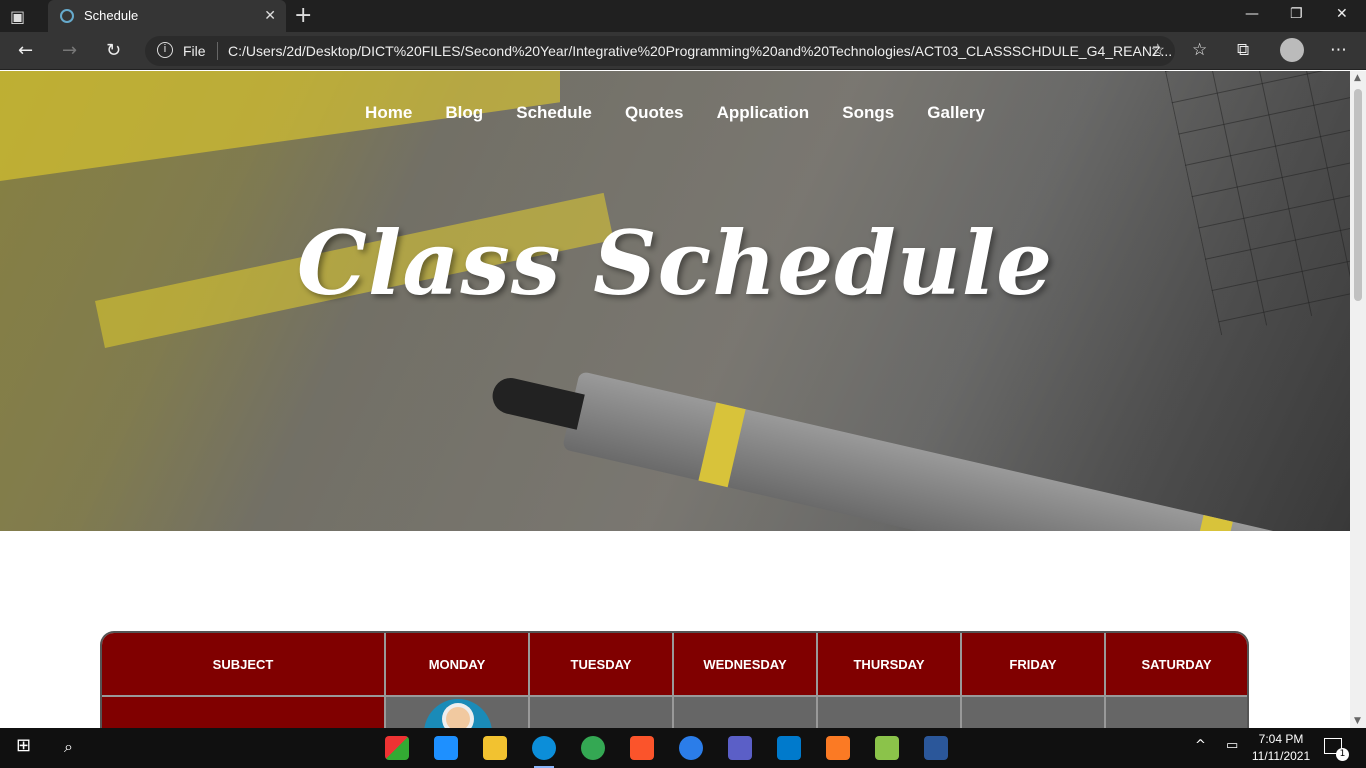 Image resolution: width=1366 pixels, height=768 pixels. I want to click on header-friday: FRIDAY, so click(1033, 665).